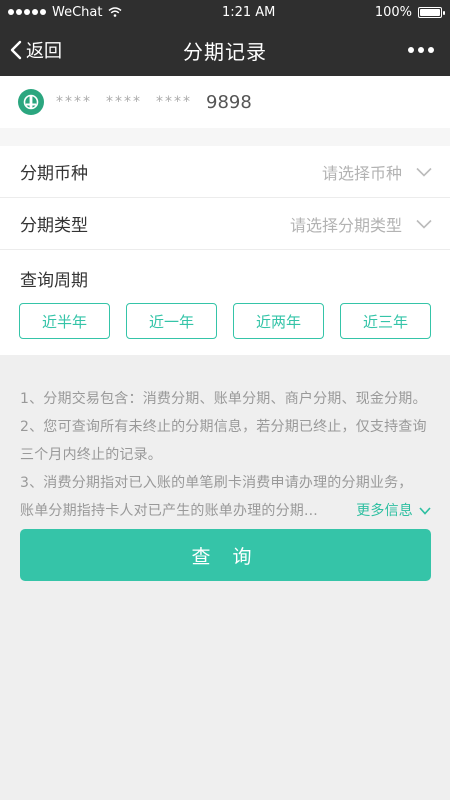  I want to click on note-line: 3、消费分期指对已入账的单笔刷卡消费申请办理的分期业务，, so click(216, 483).